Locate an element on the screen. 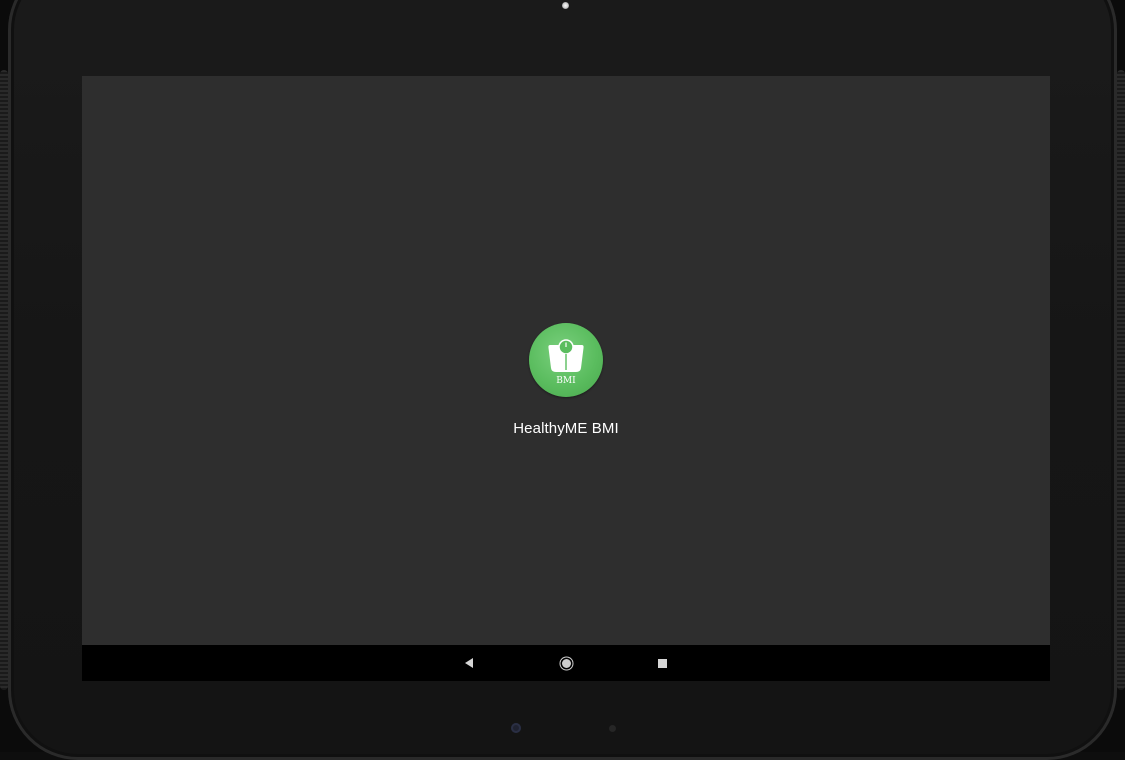  front-camera is located at coordinates (565, 5).